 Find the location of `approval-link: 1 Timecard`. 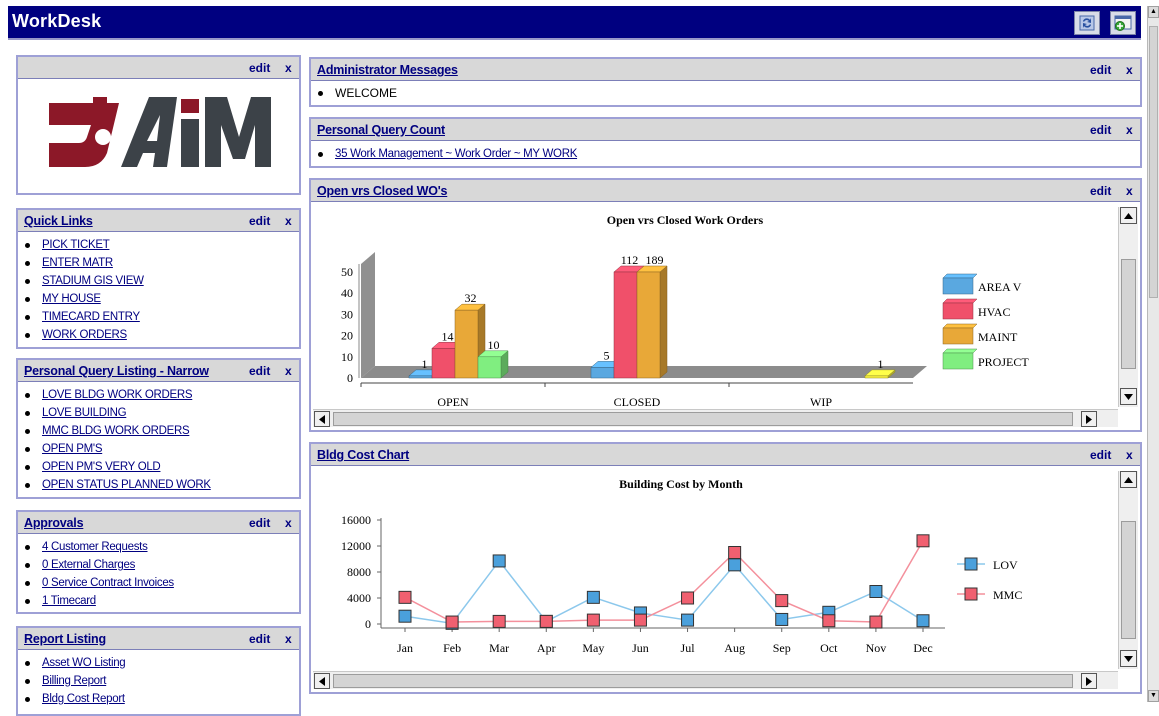

approval-link: 1 Timecard is located at coordinates (69, 601).